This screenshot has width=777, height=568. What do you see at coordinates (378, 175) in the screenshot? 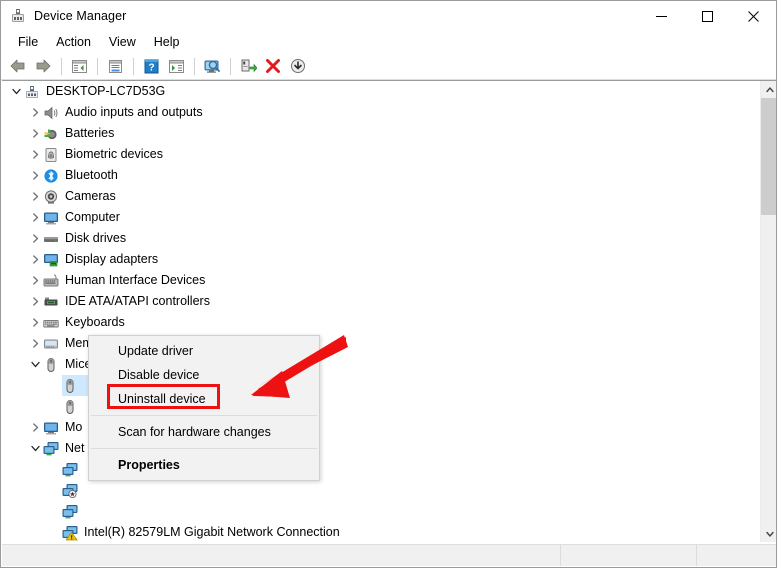
I see `tree-item-bluetooth: Bluetooth` at bounding box center [378, 175].